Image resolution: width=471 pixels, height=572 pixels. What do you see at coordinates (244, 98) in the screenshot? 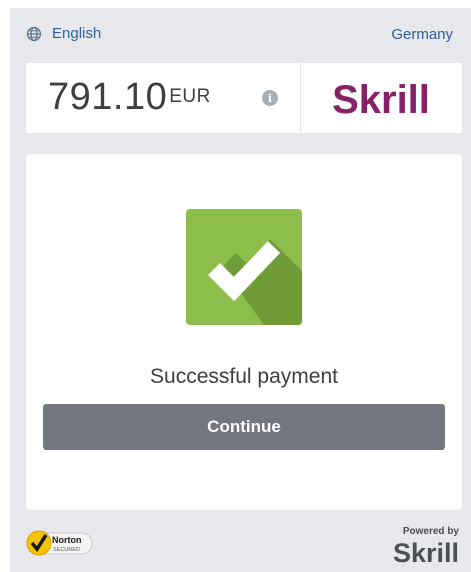
I see `amount-card: 791.10 EUR i Skrill` at bounding box center [244, 98].